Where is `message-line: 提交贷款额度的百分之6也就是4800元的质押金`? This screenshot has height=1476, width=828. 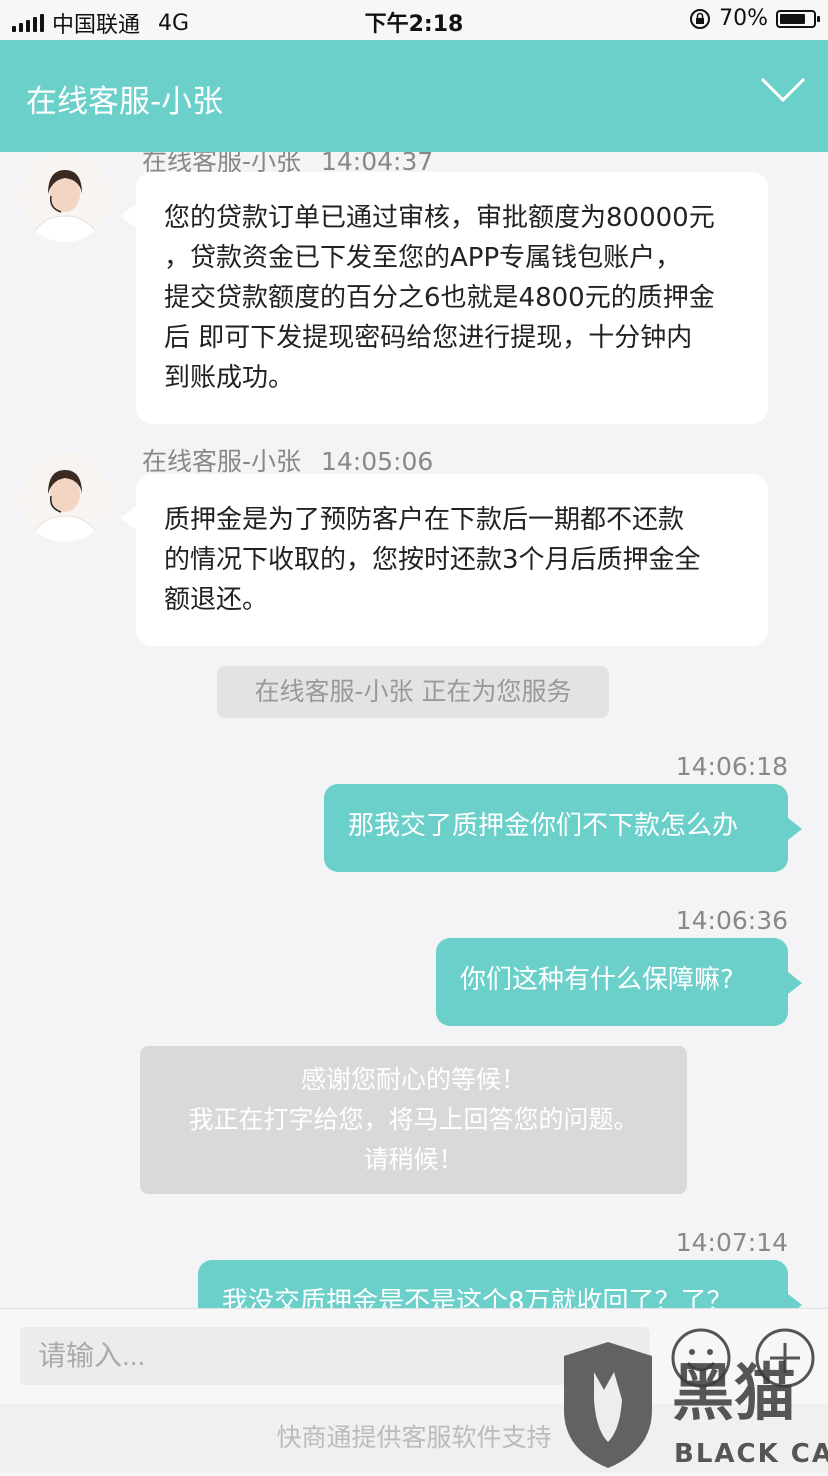 message-line: 提交贷款额度的百分之6也就是4800元的质押金 is located at coordinates (439, 298).